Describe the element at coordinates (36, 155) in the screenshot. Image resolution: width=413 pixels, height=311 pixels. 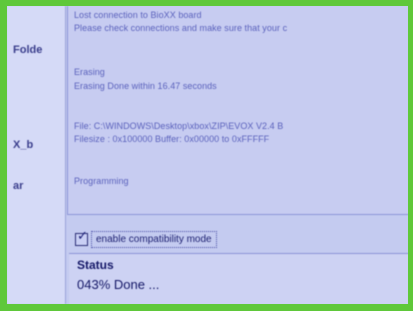
I see `sidebar: Folde X_b ar` at that location.